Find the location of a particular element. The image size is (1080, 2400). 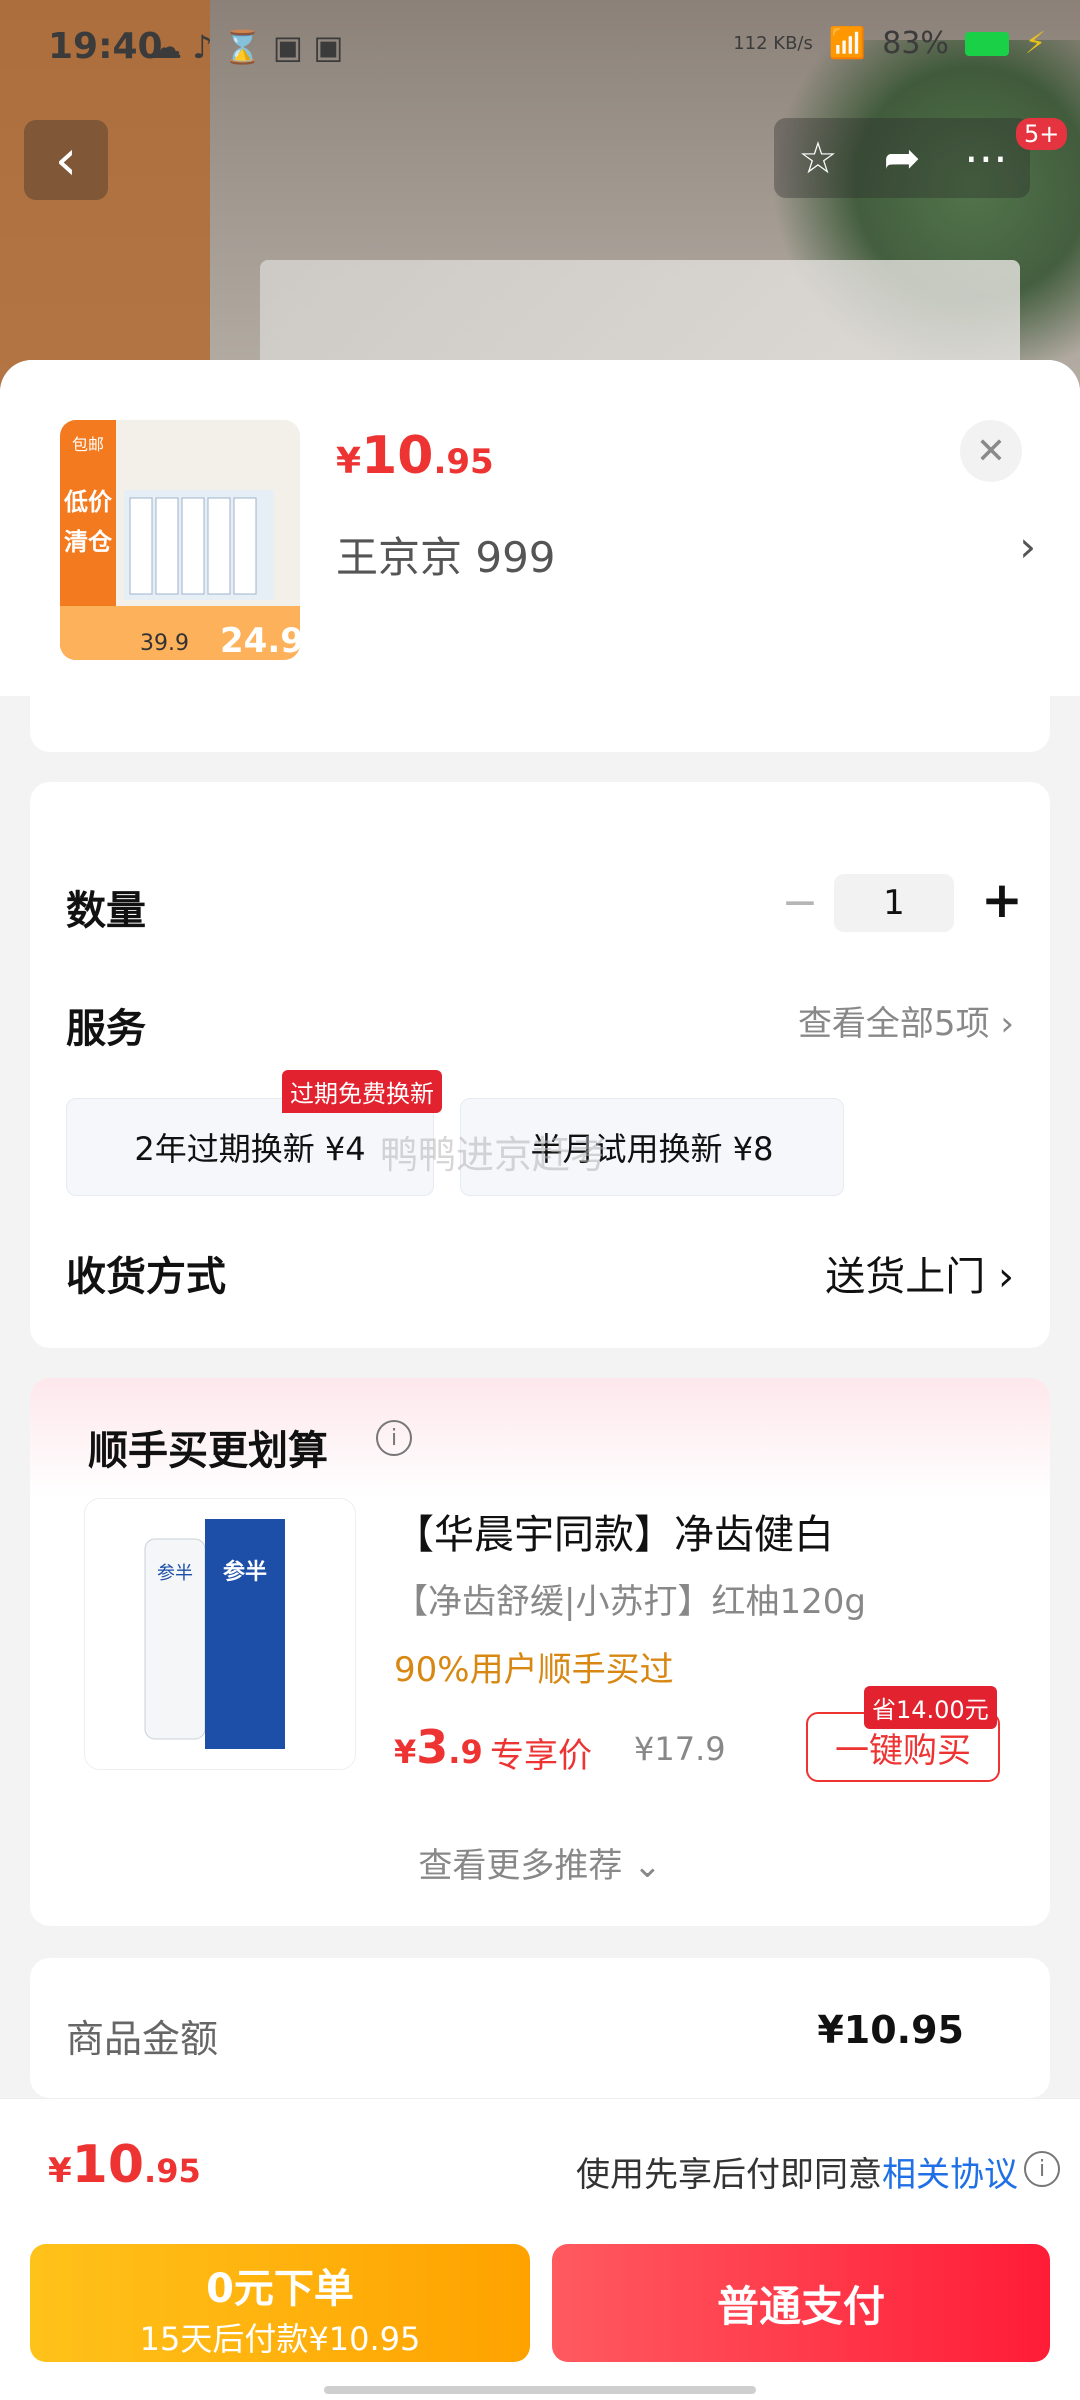

star-icon: ☆ is located at coordinates (818, 158).